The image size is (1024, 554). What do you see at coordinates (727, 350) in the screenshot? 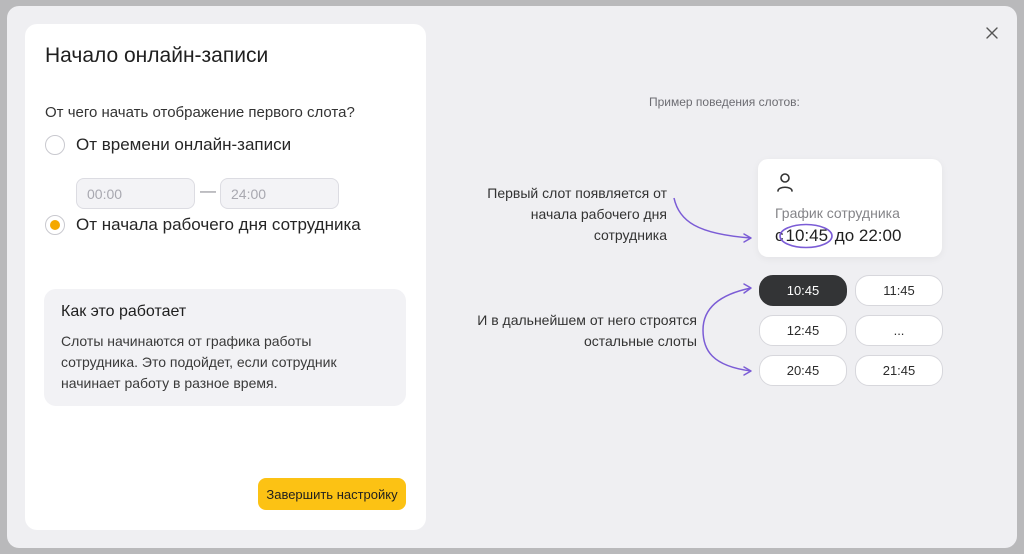
I see `arrow-to-later-slot` at bounding box center [727, 350].